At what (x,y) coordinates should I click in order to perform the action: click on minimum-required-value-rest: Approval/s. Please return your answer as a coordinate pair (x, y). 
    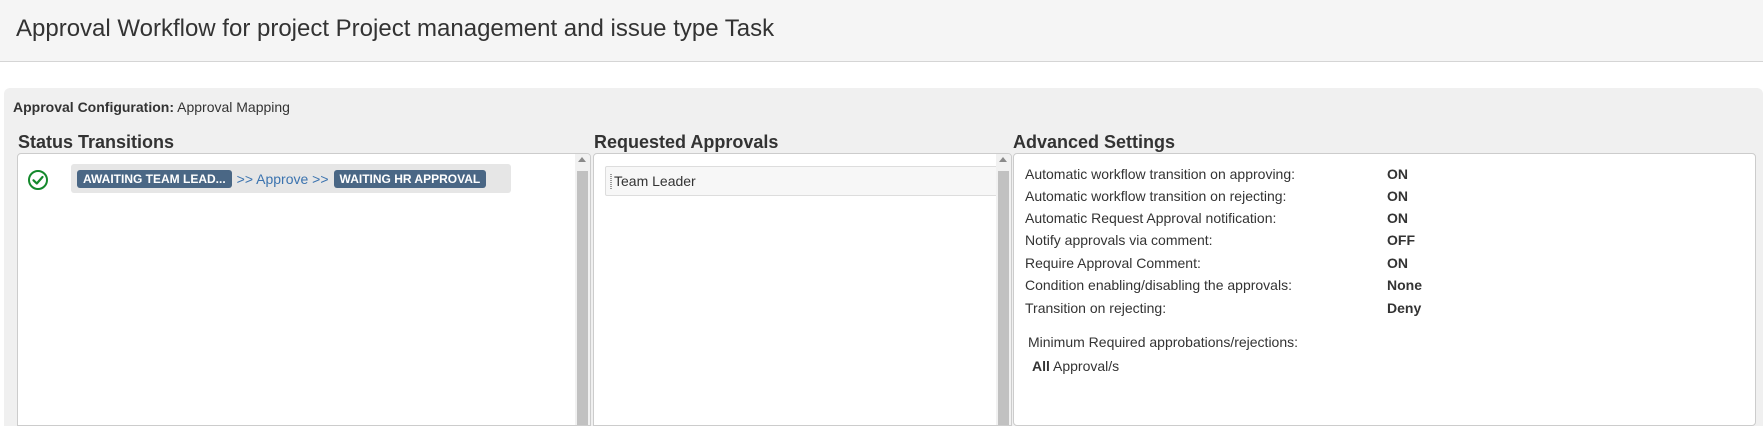
    Looking at the image, I should click on (1084, 366).